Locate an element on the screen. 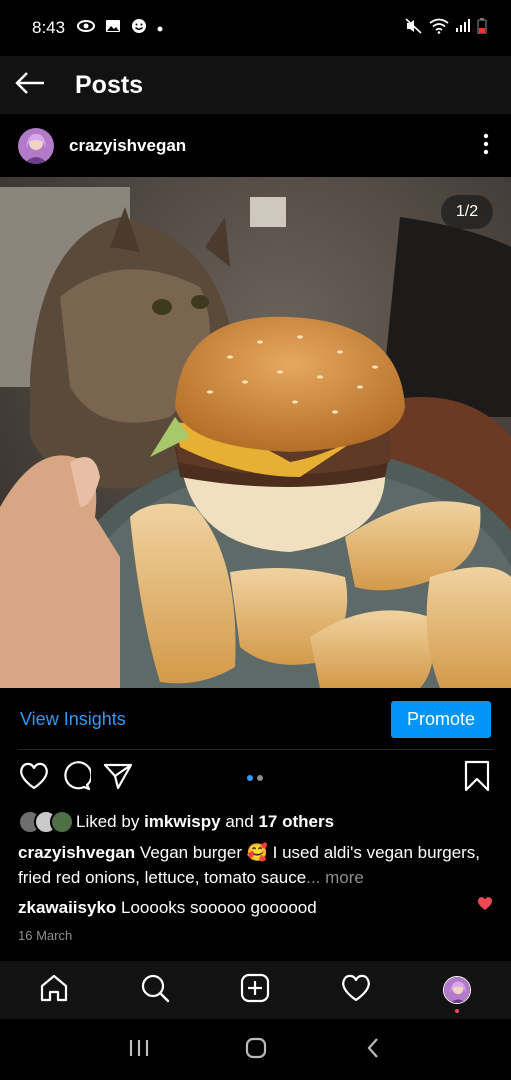 The height and width of the screenshot is (1080, 511). top-app-bar: Posts is located at coordinates (255, 85).